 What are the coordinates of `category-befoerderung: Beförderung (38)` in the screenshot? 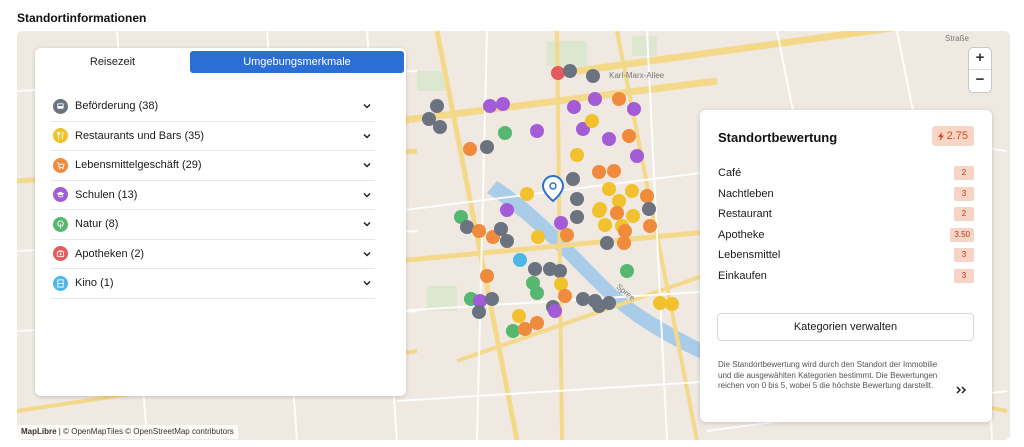 It's located at (213, 107).